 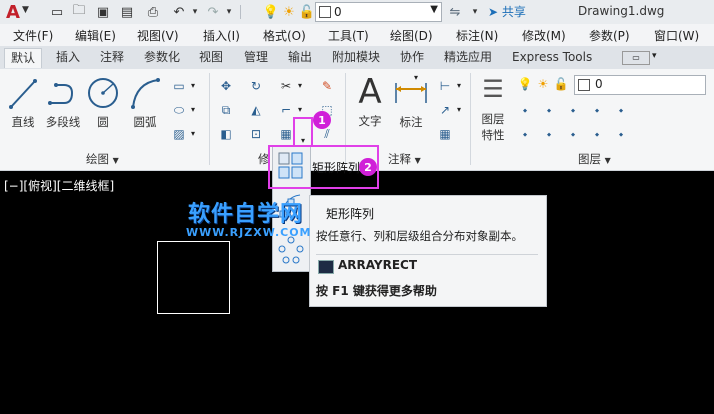 I want to click on tool-polyline: 多段线, so click(x=63, y=105).